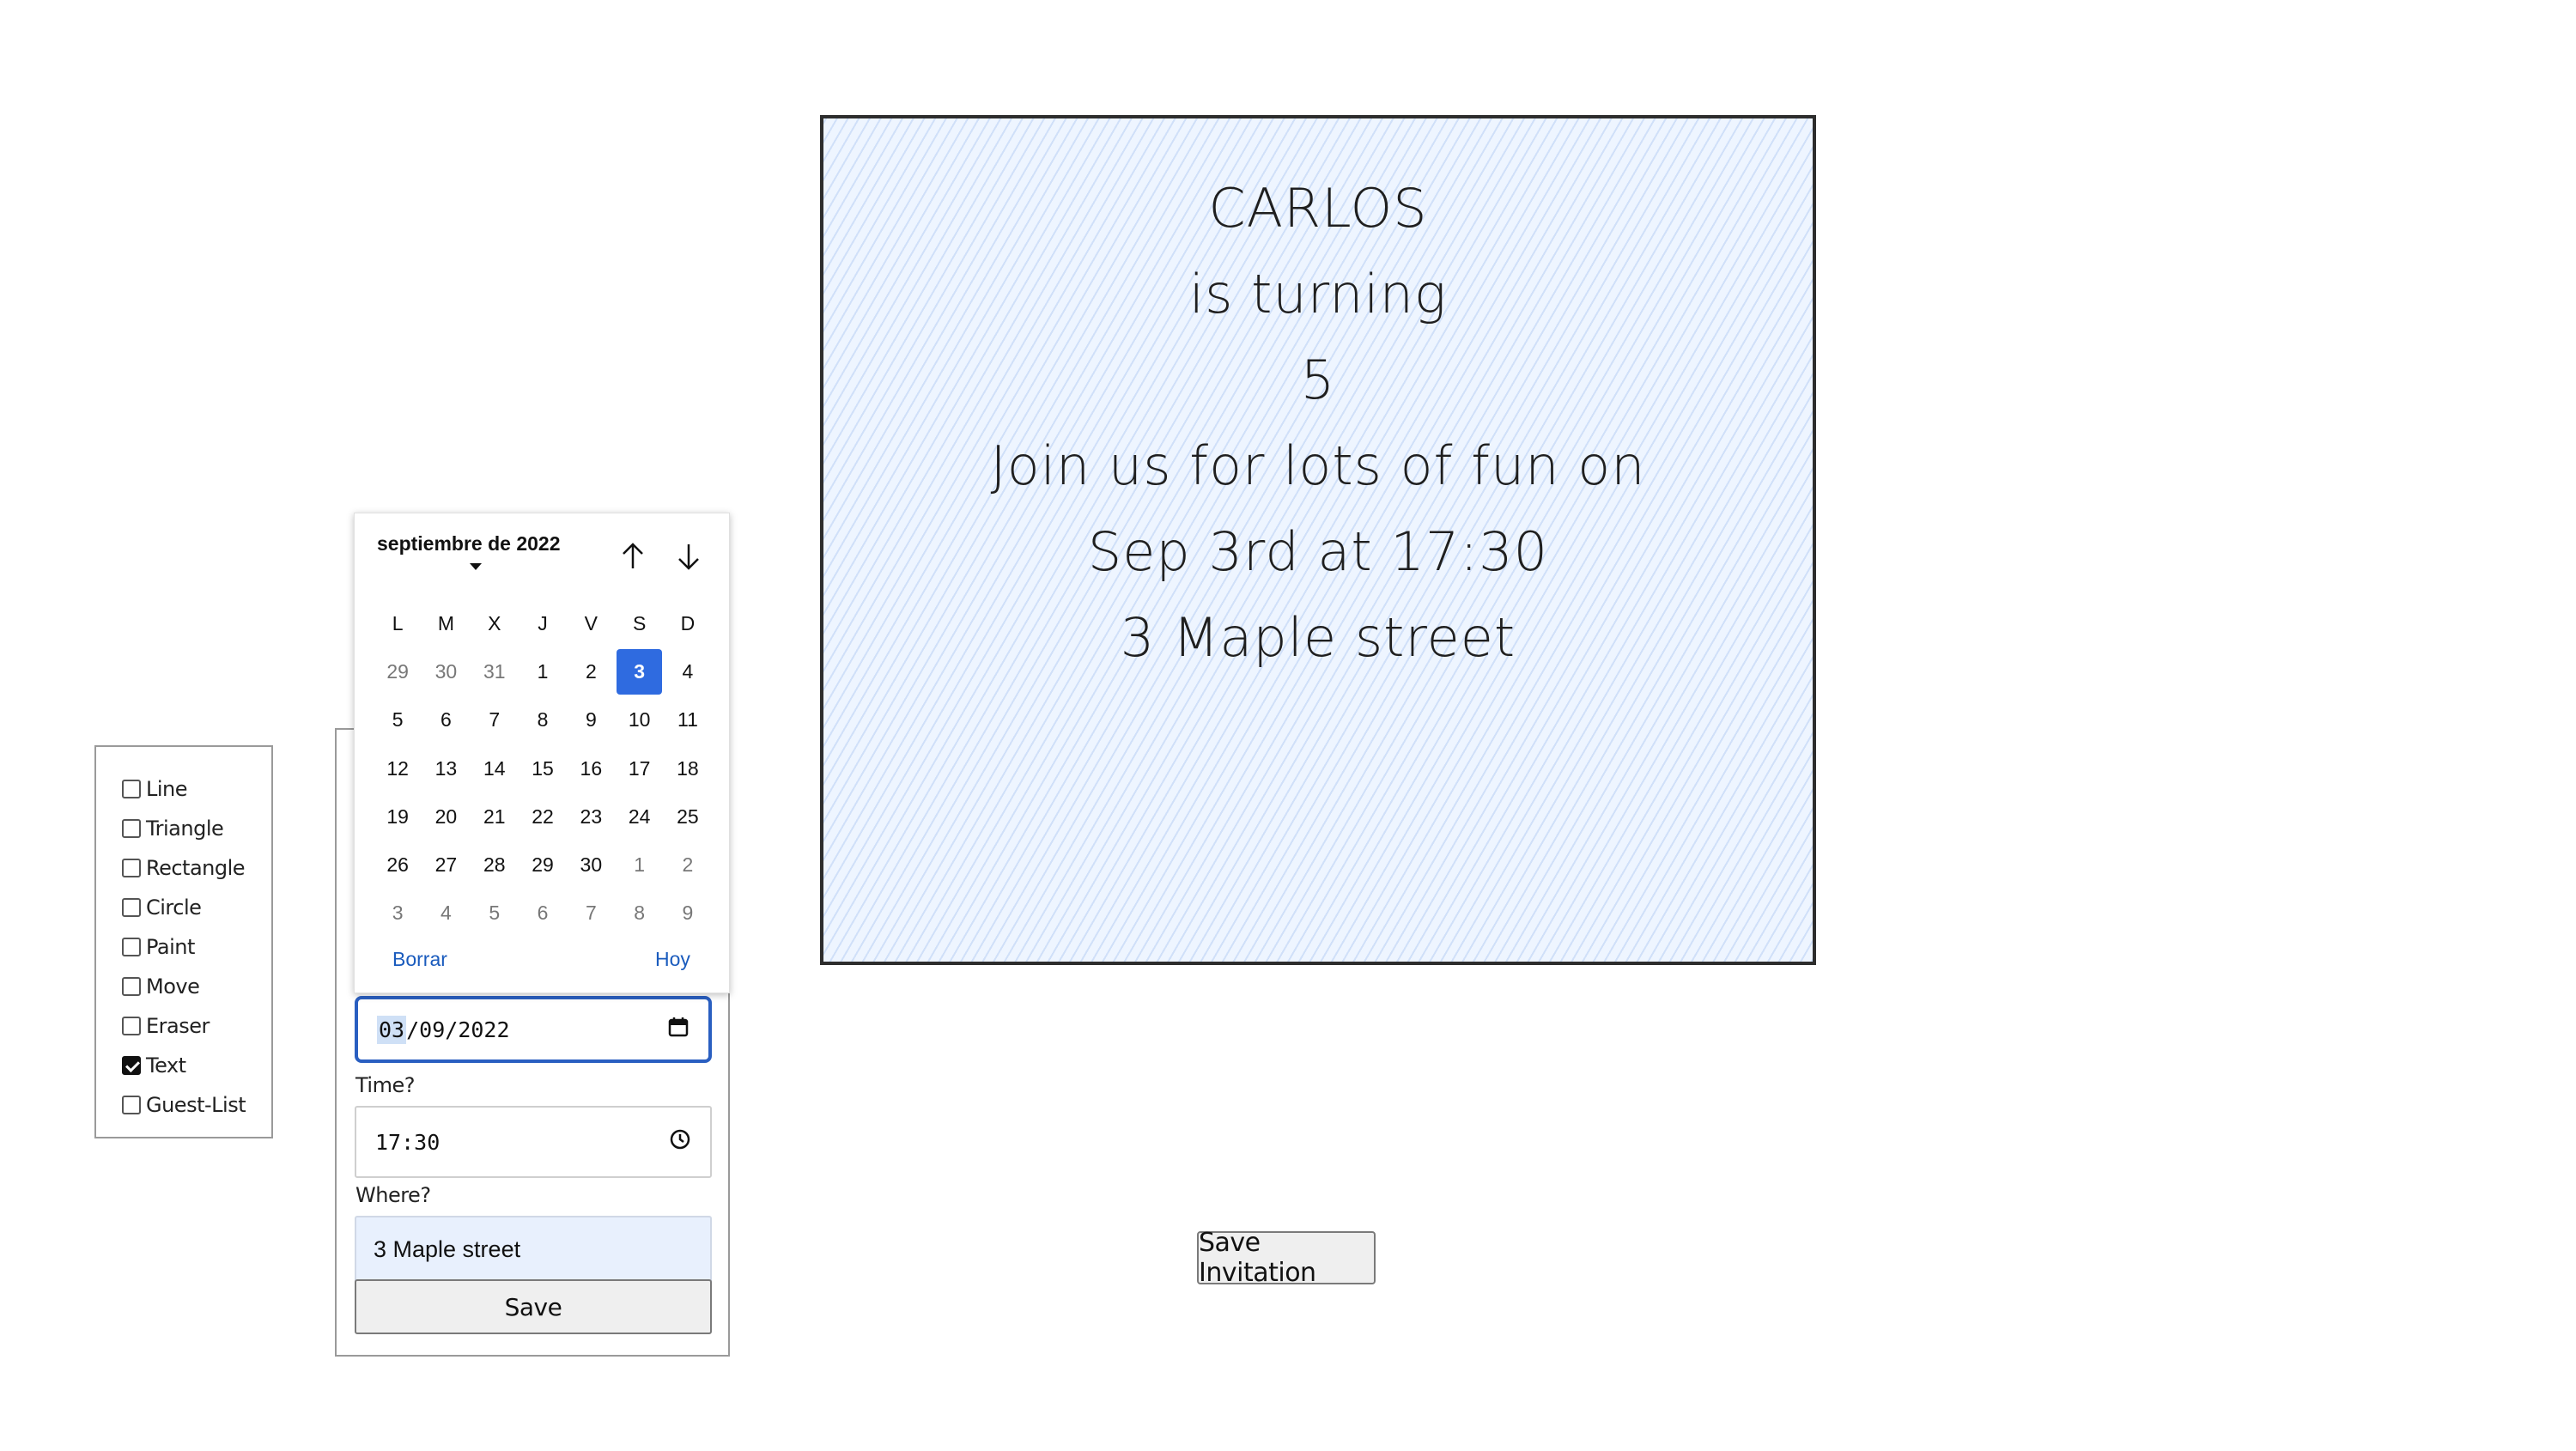 Image resolution: width=2576 pixels, height=1451 pixels. What do you see at coordinates (639, 720) in the screenshot?
I see `calendar-day: 10` at bounding box center [639, 720].